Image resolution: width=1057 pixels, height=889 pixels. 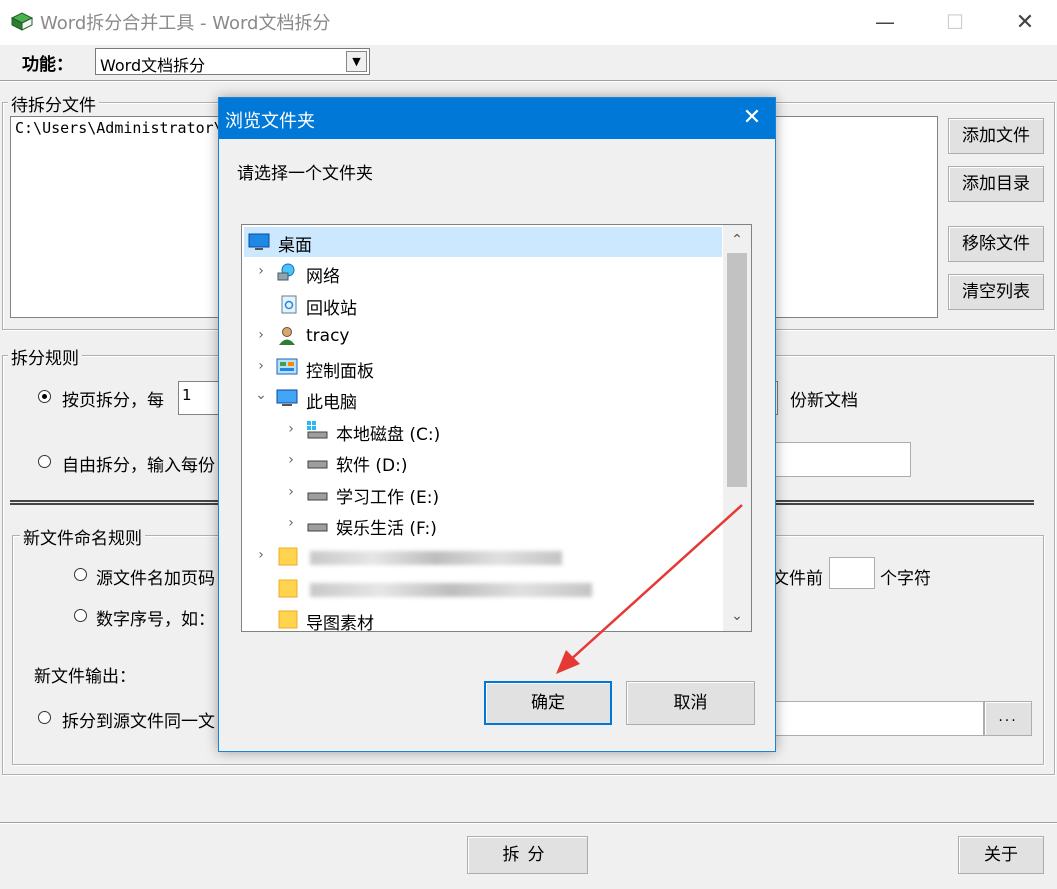 I want to click on chevron-down-icon: ⌄, so click(x=261, y=395).